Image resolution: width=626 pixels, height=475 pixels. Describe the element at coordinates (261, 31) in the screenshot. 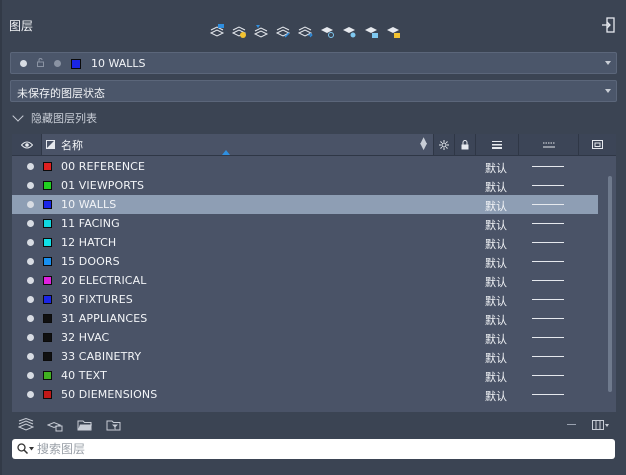

I see `layer-previous-button` at that location.